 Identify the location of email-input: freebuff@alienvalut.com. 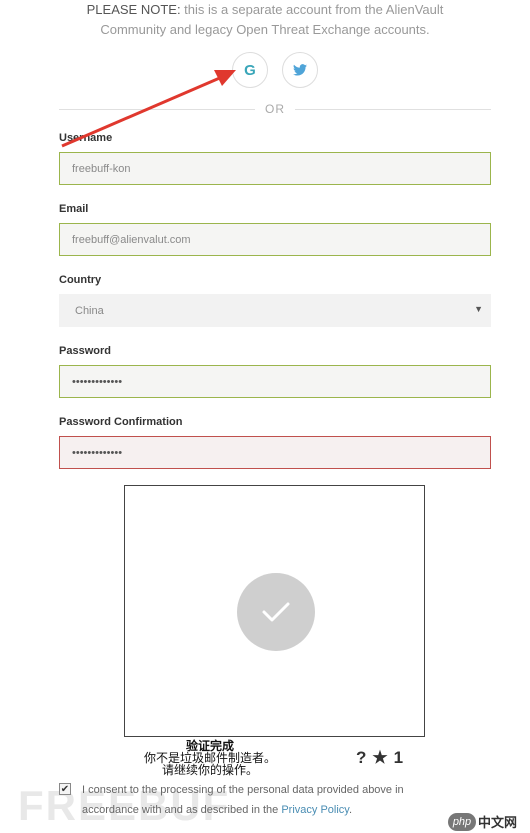
(275, 239).